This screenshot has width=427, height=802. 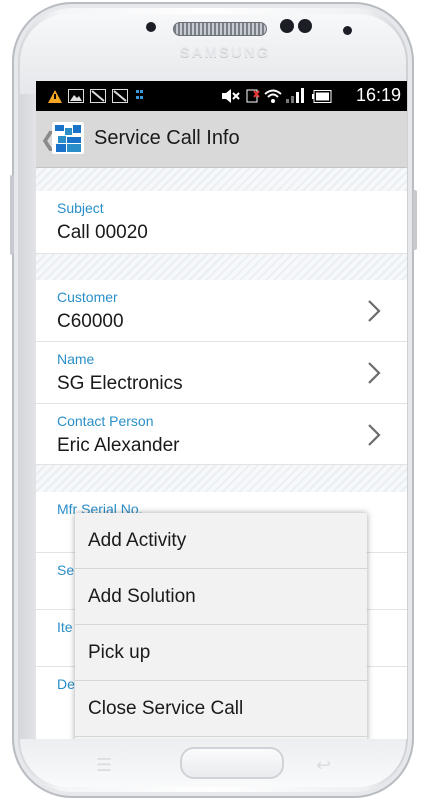 I want to click on menu-item-close-service-call: Close Service Call, so click(x=221, y=709).